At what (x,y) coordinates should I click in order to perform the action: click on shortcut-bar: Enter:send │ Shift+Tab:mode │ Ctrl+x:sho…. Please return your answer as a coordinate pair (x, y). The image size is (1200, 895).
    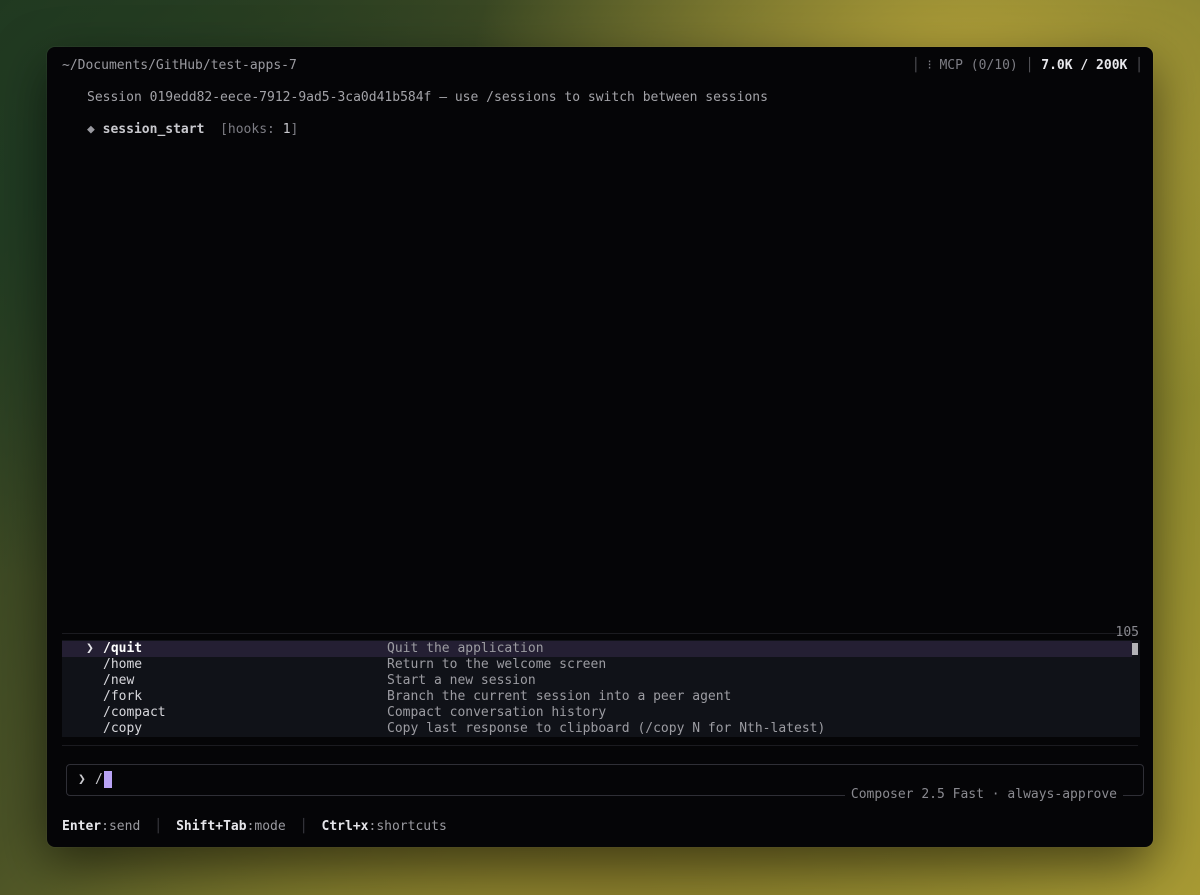
    Looking at the image, I should click on (254, 827).